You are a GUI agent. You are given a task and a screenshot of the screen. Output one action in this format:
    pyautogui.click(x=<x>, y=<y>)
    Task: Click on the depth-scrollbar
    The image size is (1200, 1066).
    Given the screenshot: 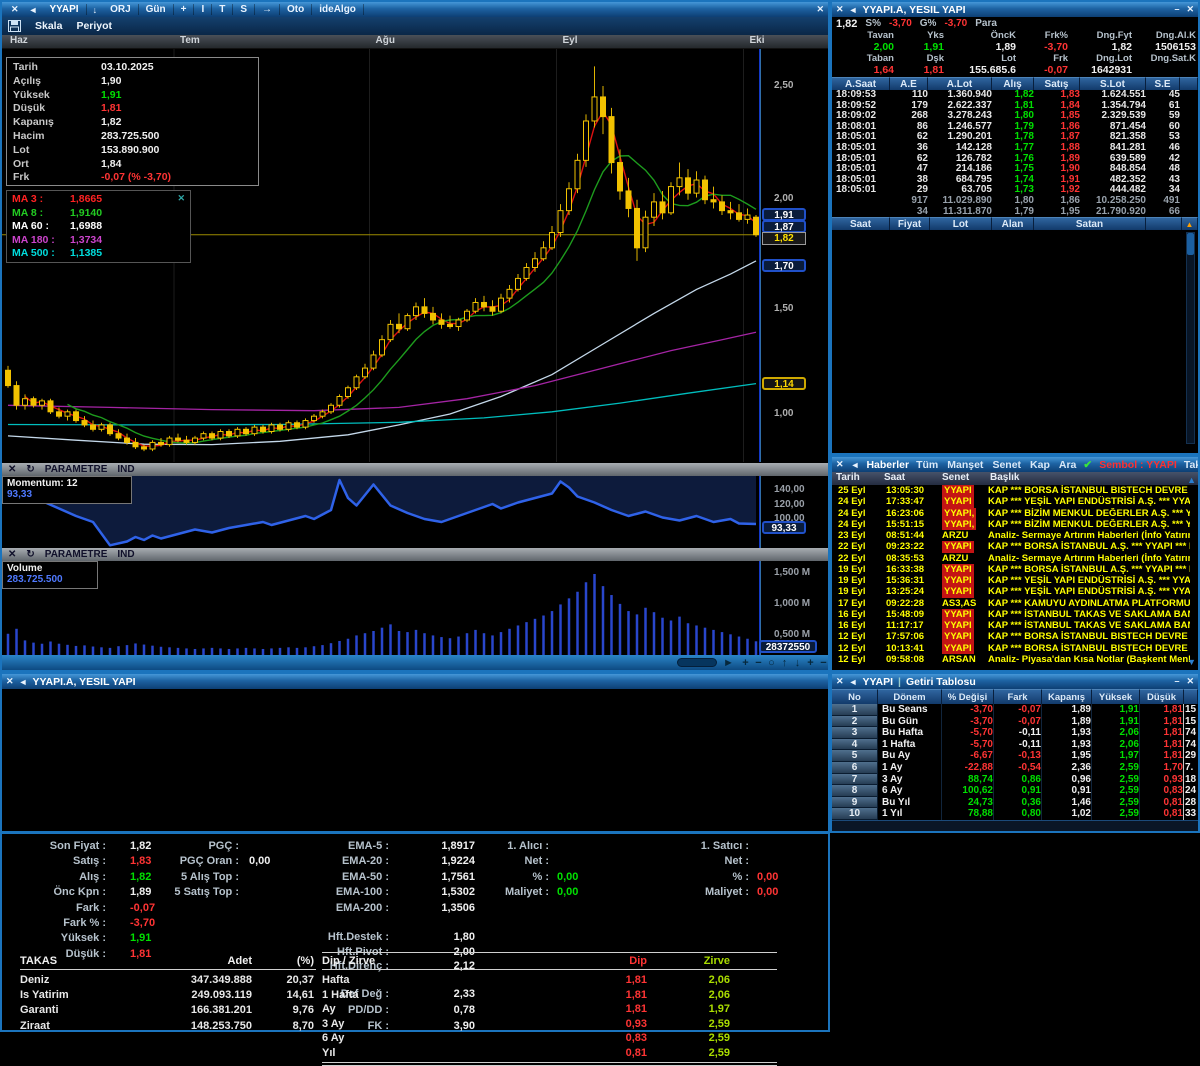 What is the action you would take?
    pyautogui.click(x=1190, y=338)
    